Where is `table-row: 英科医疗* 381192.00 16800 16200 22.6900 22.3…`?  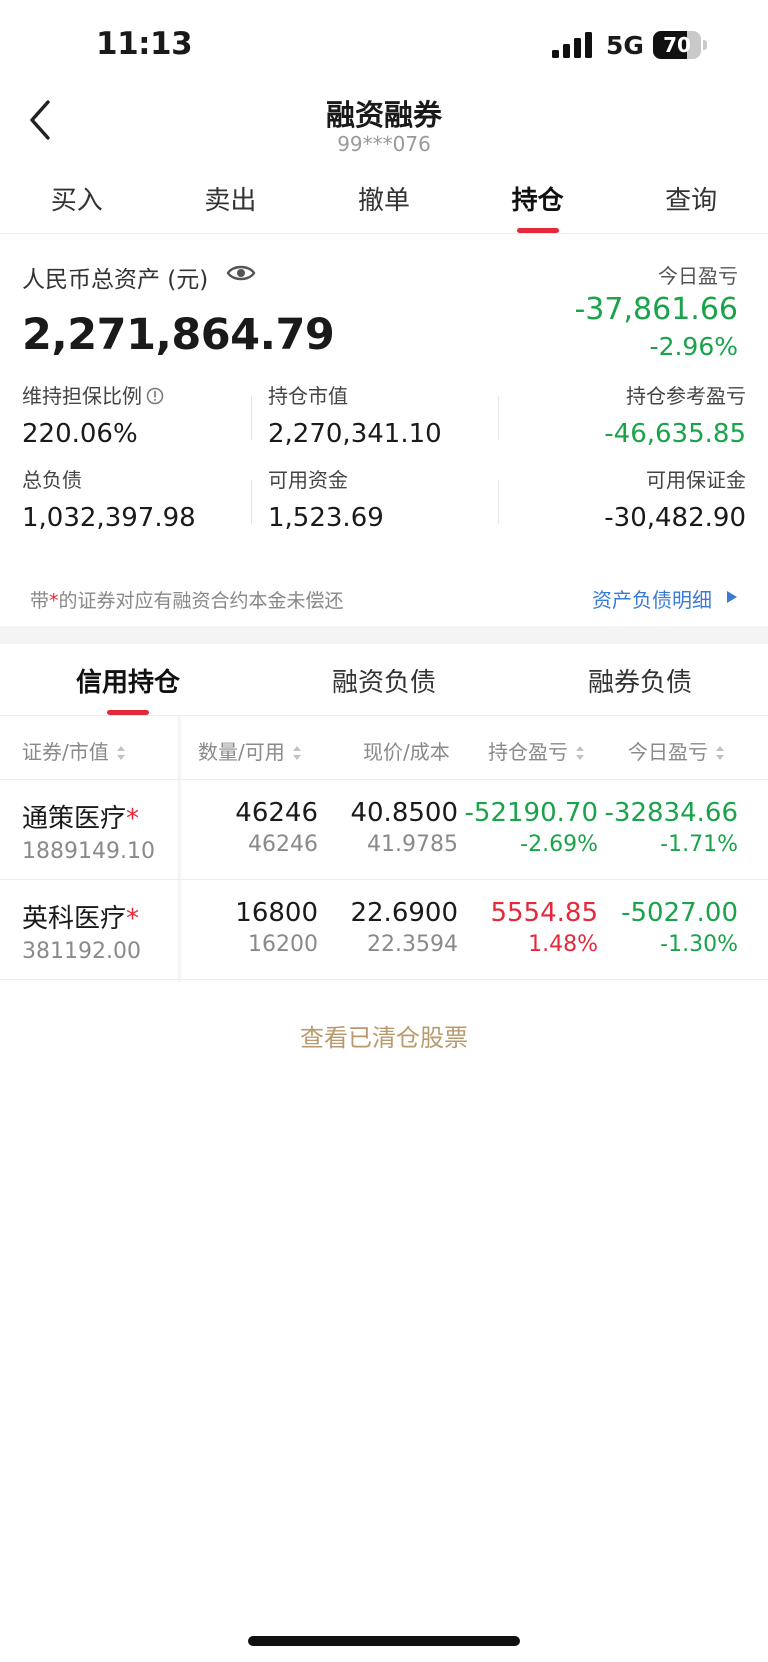 table-row: 英科医疗* 381192.00 16800 16200 22.6900 22.3… is located at coordinates (384, 930).